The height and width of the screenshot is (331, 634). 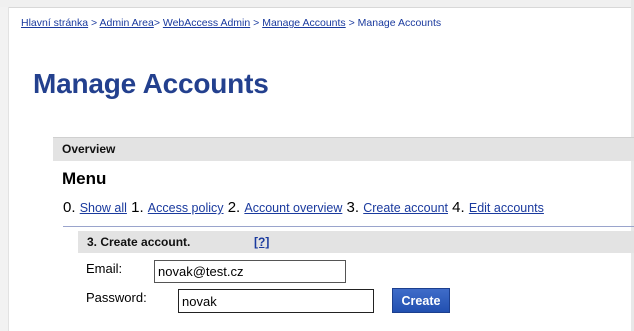 What do you see at coordinates (116, 297) in the screenshot?
I see `password-label: Password:` at bounding box center [116, 297].